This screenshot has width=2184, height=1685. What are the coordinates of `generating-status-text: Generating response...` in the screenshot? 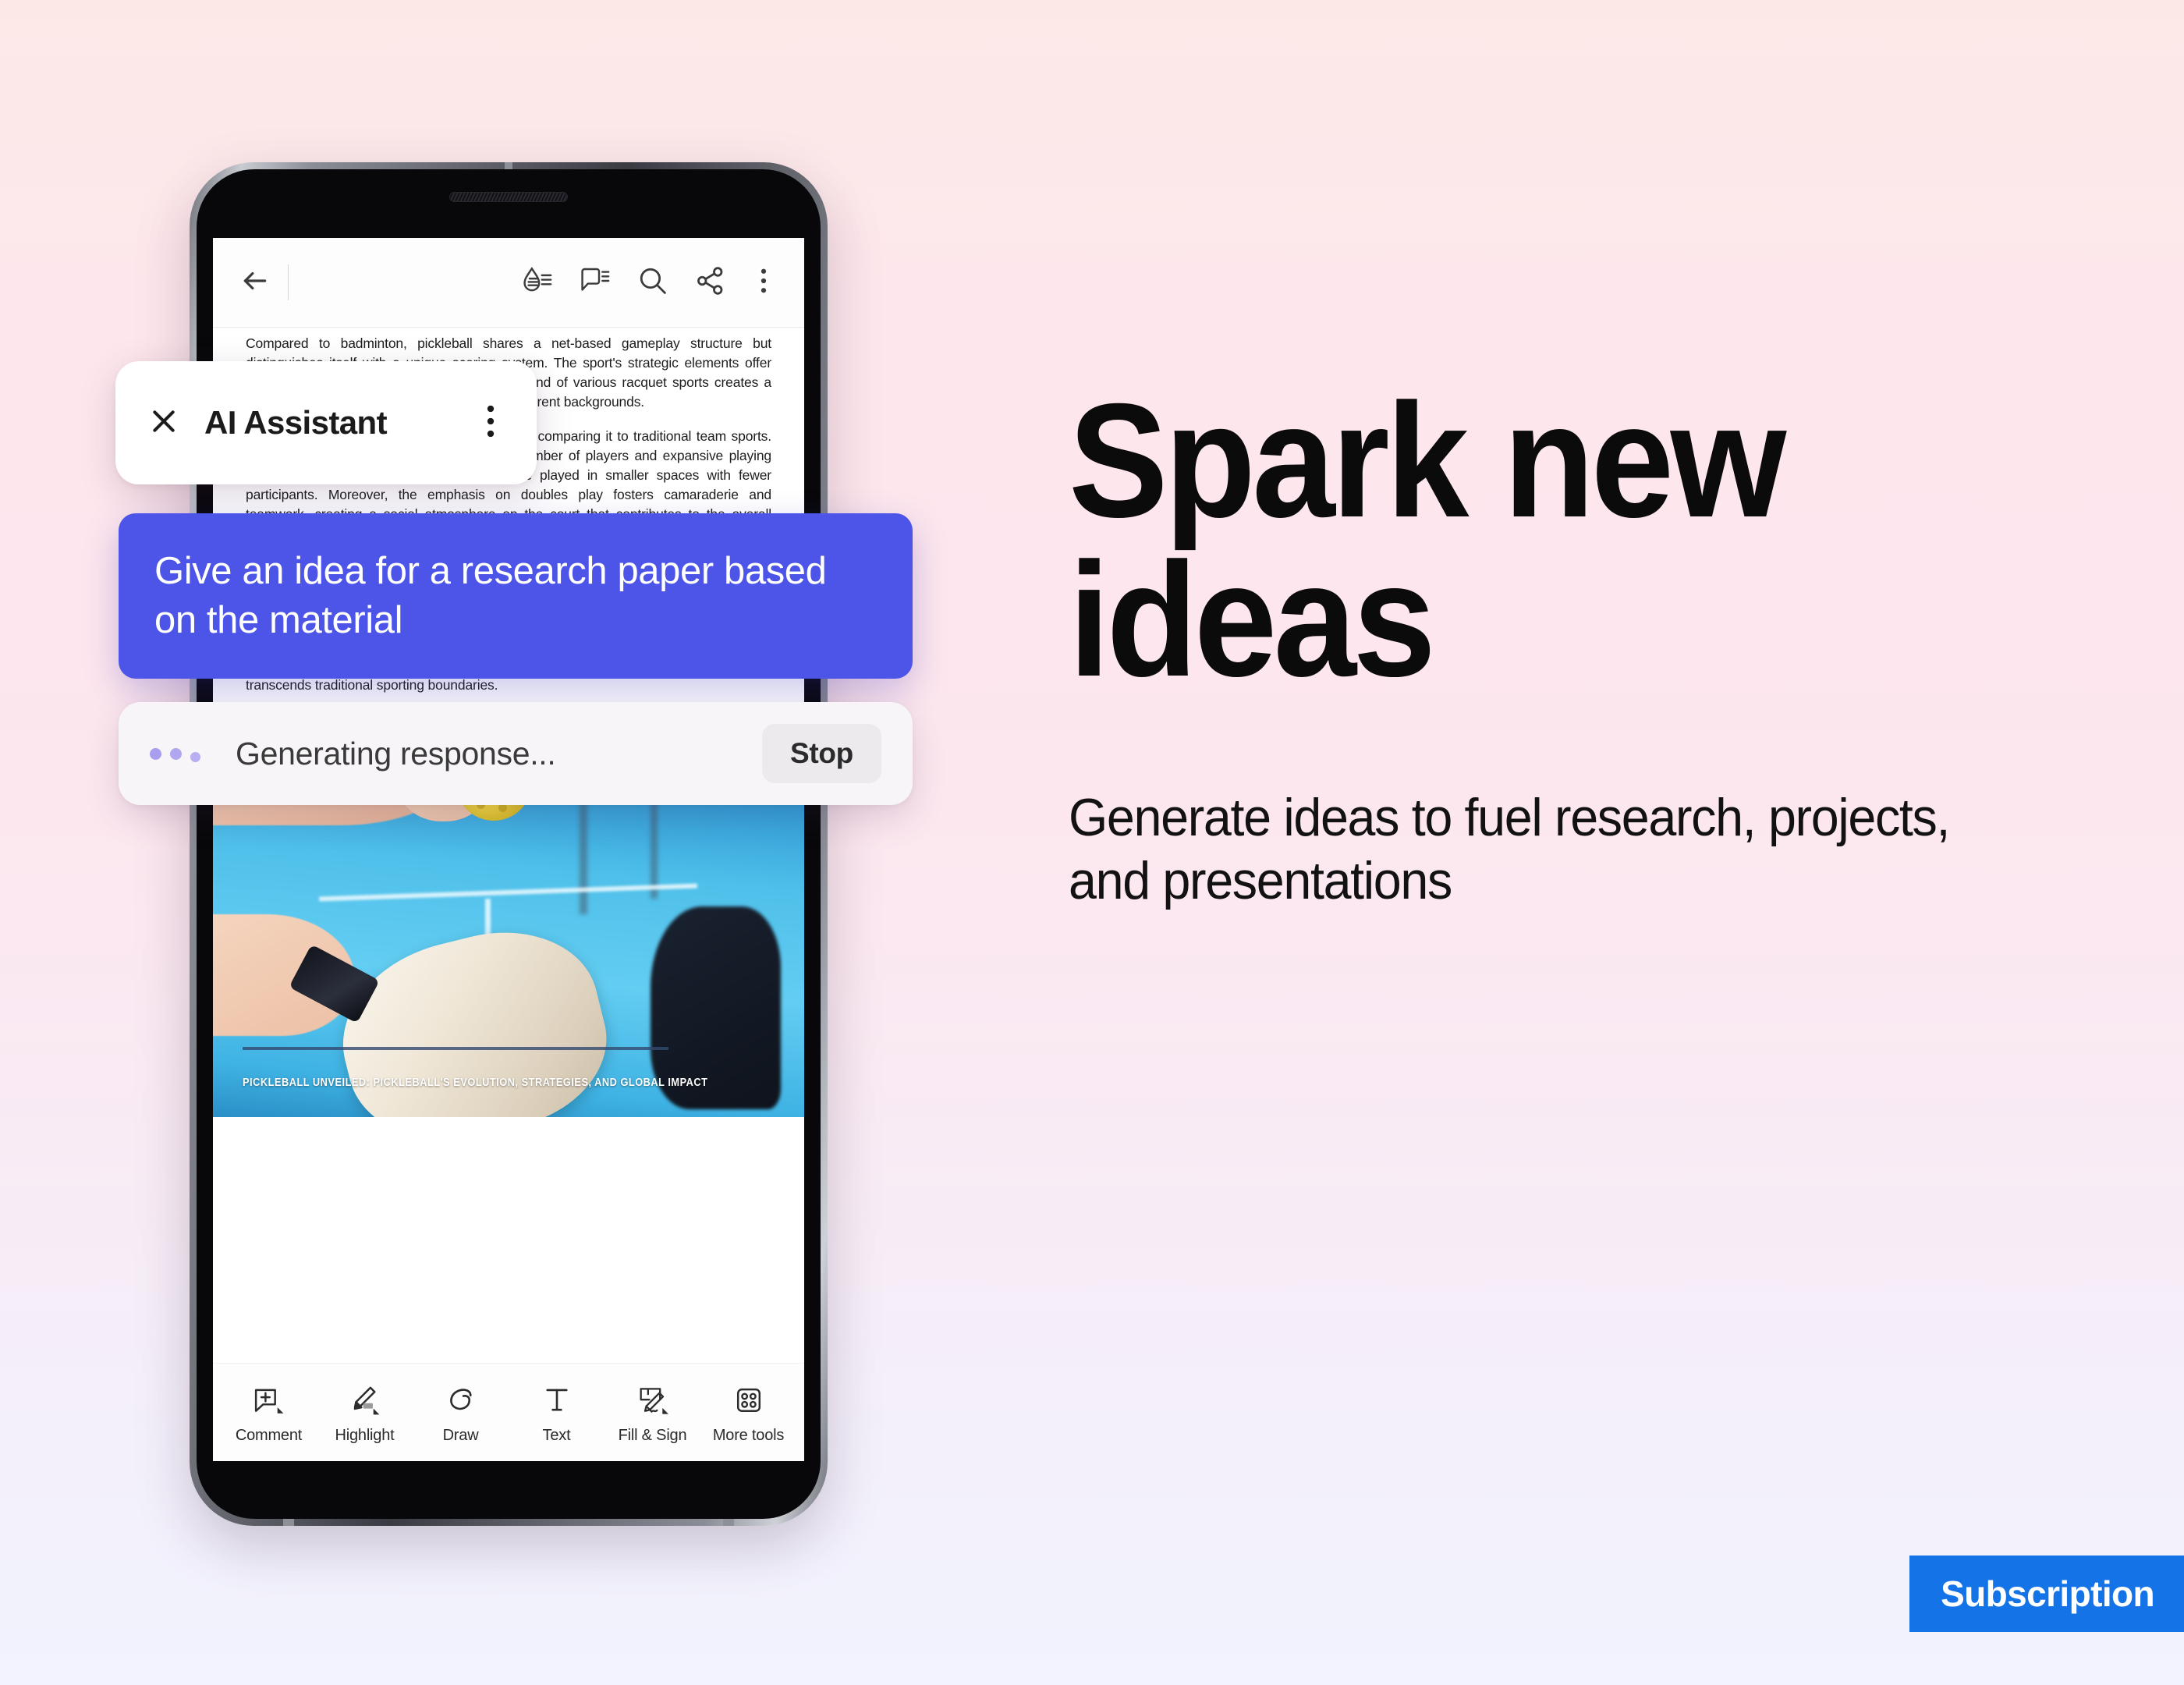 It's located at (396, 753).